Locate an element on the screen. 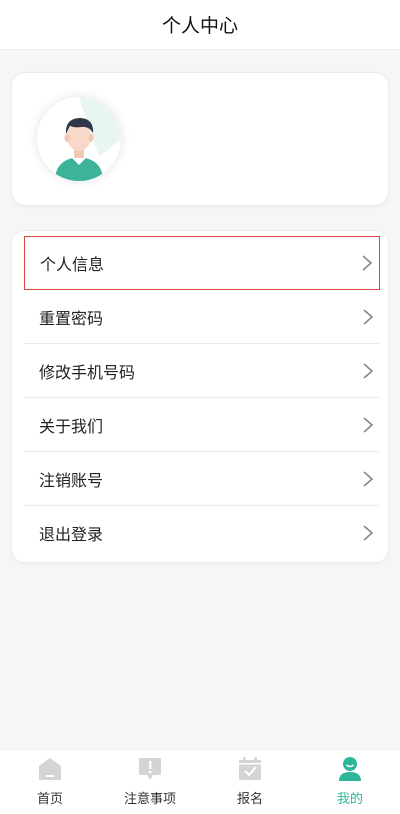 This screenshot has width=400, height=814. menu-item-reset-password: 重置密码 is located at coordinates (202, 317).